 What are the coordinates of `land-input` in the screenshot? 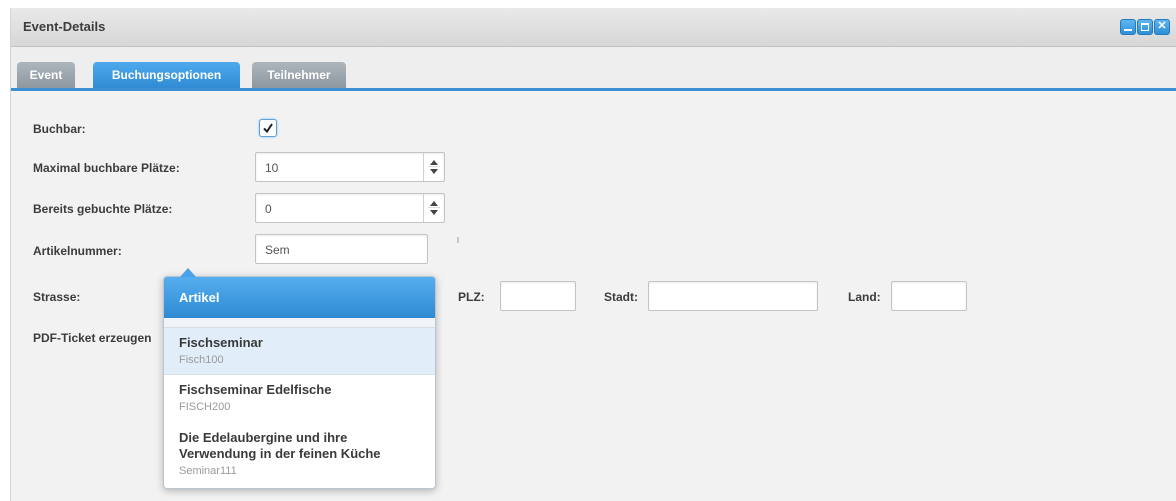 It's located at (929, 296).